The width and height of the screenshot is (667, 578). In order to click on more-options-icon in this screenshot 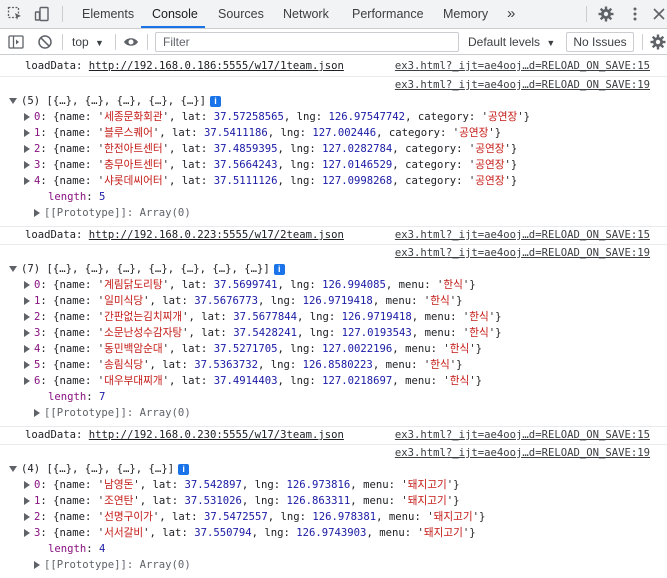, I will do `click(635, 14)`.